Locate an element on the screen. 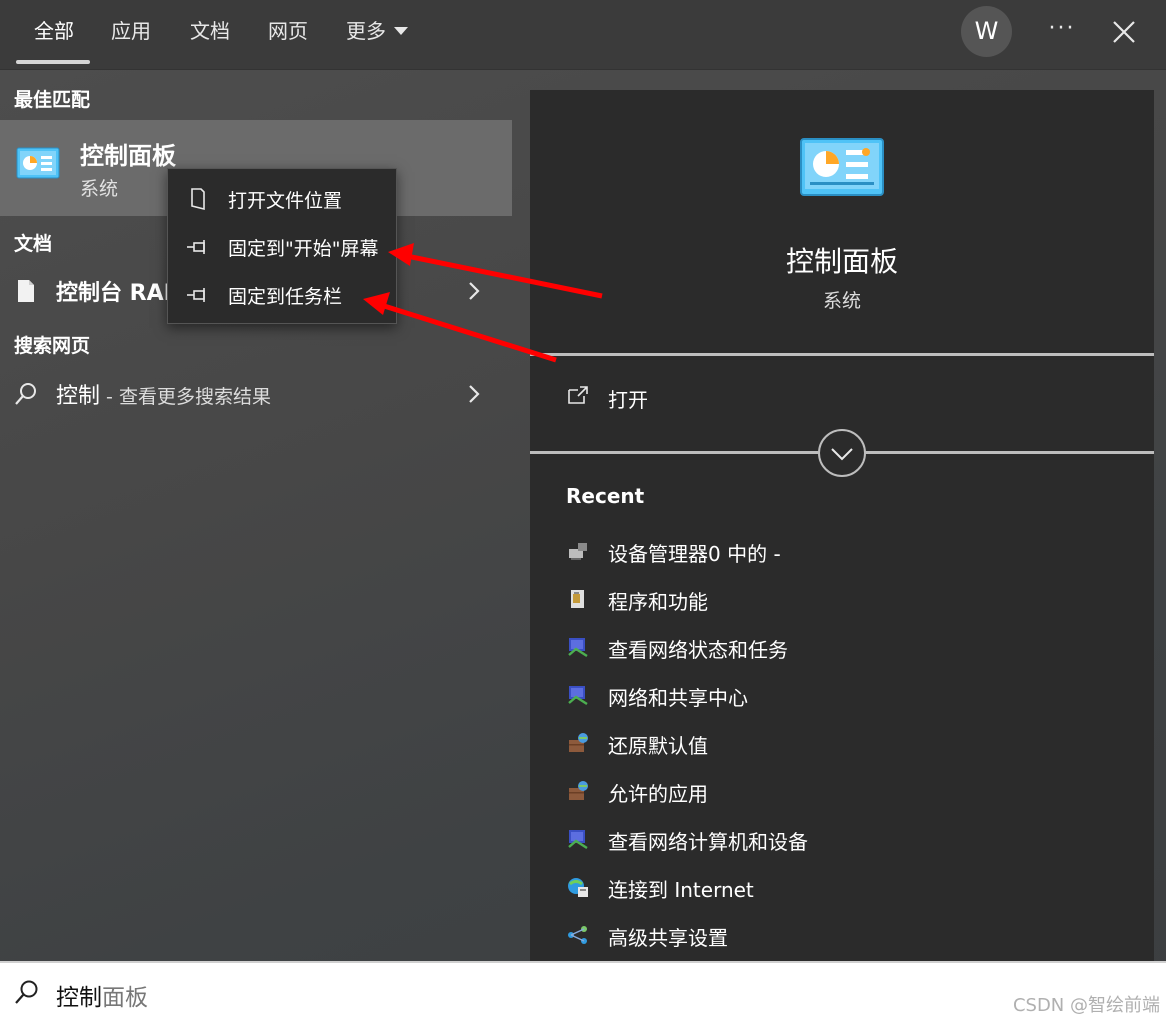  avatar-initial: W is located at coordinates (986, 31).